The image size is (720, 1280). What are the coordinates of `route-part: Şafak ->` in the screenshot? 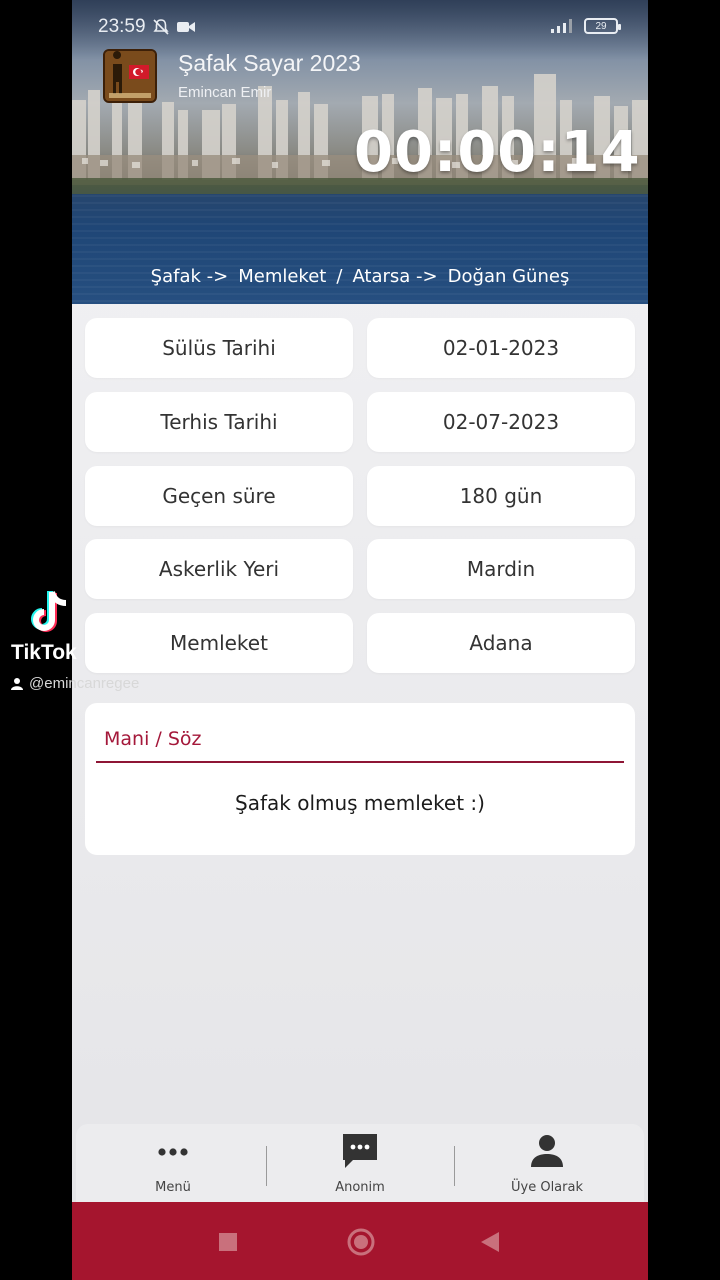 It's located at (189, 276).